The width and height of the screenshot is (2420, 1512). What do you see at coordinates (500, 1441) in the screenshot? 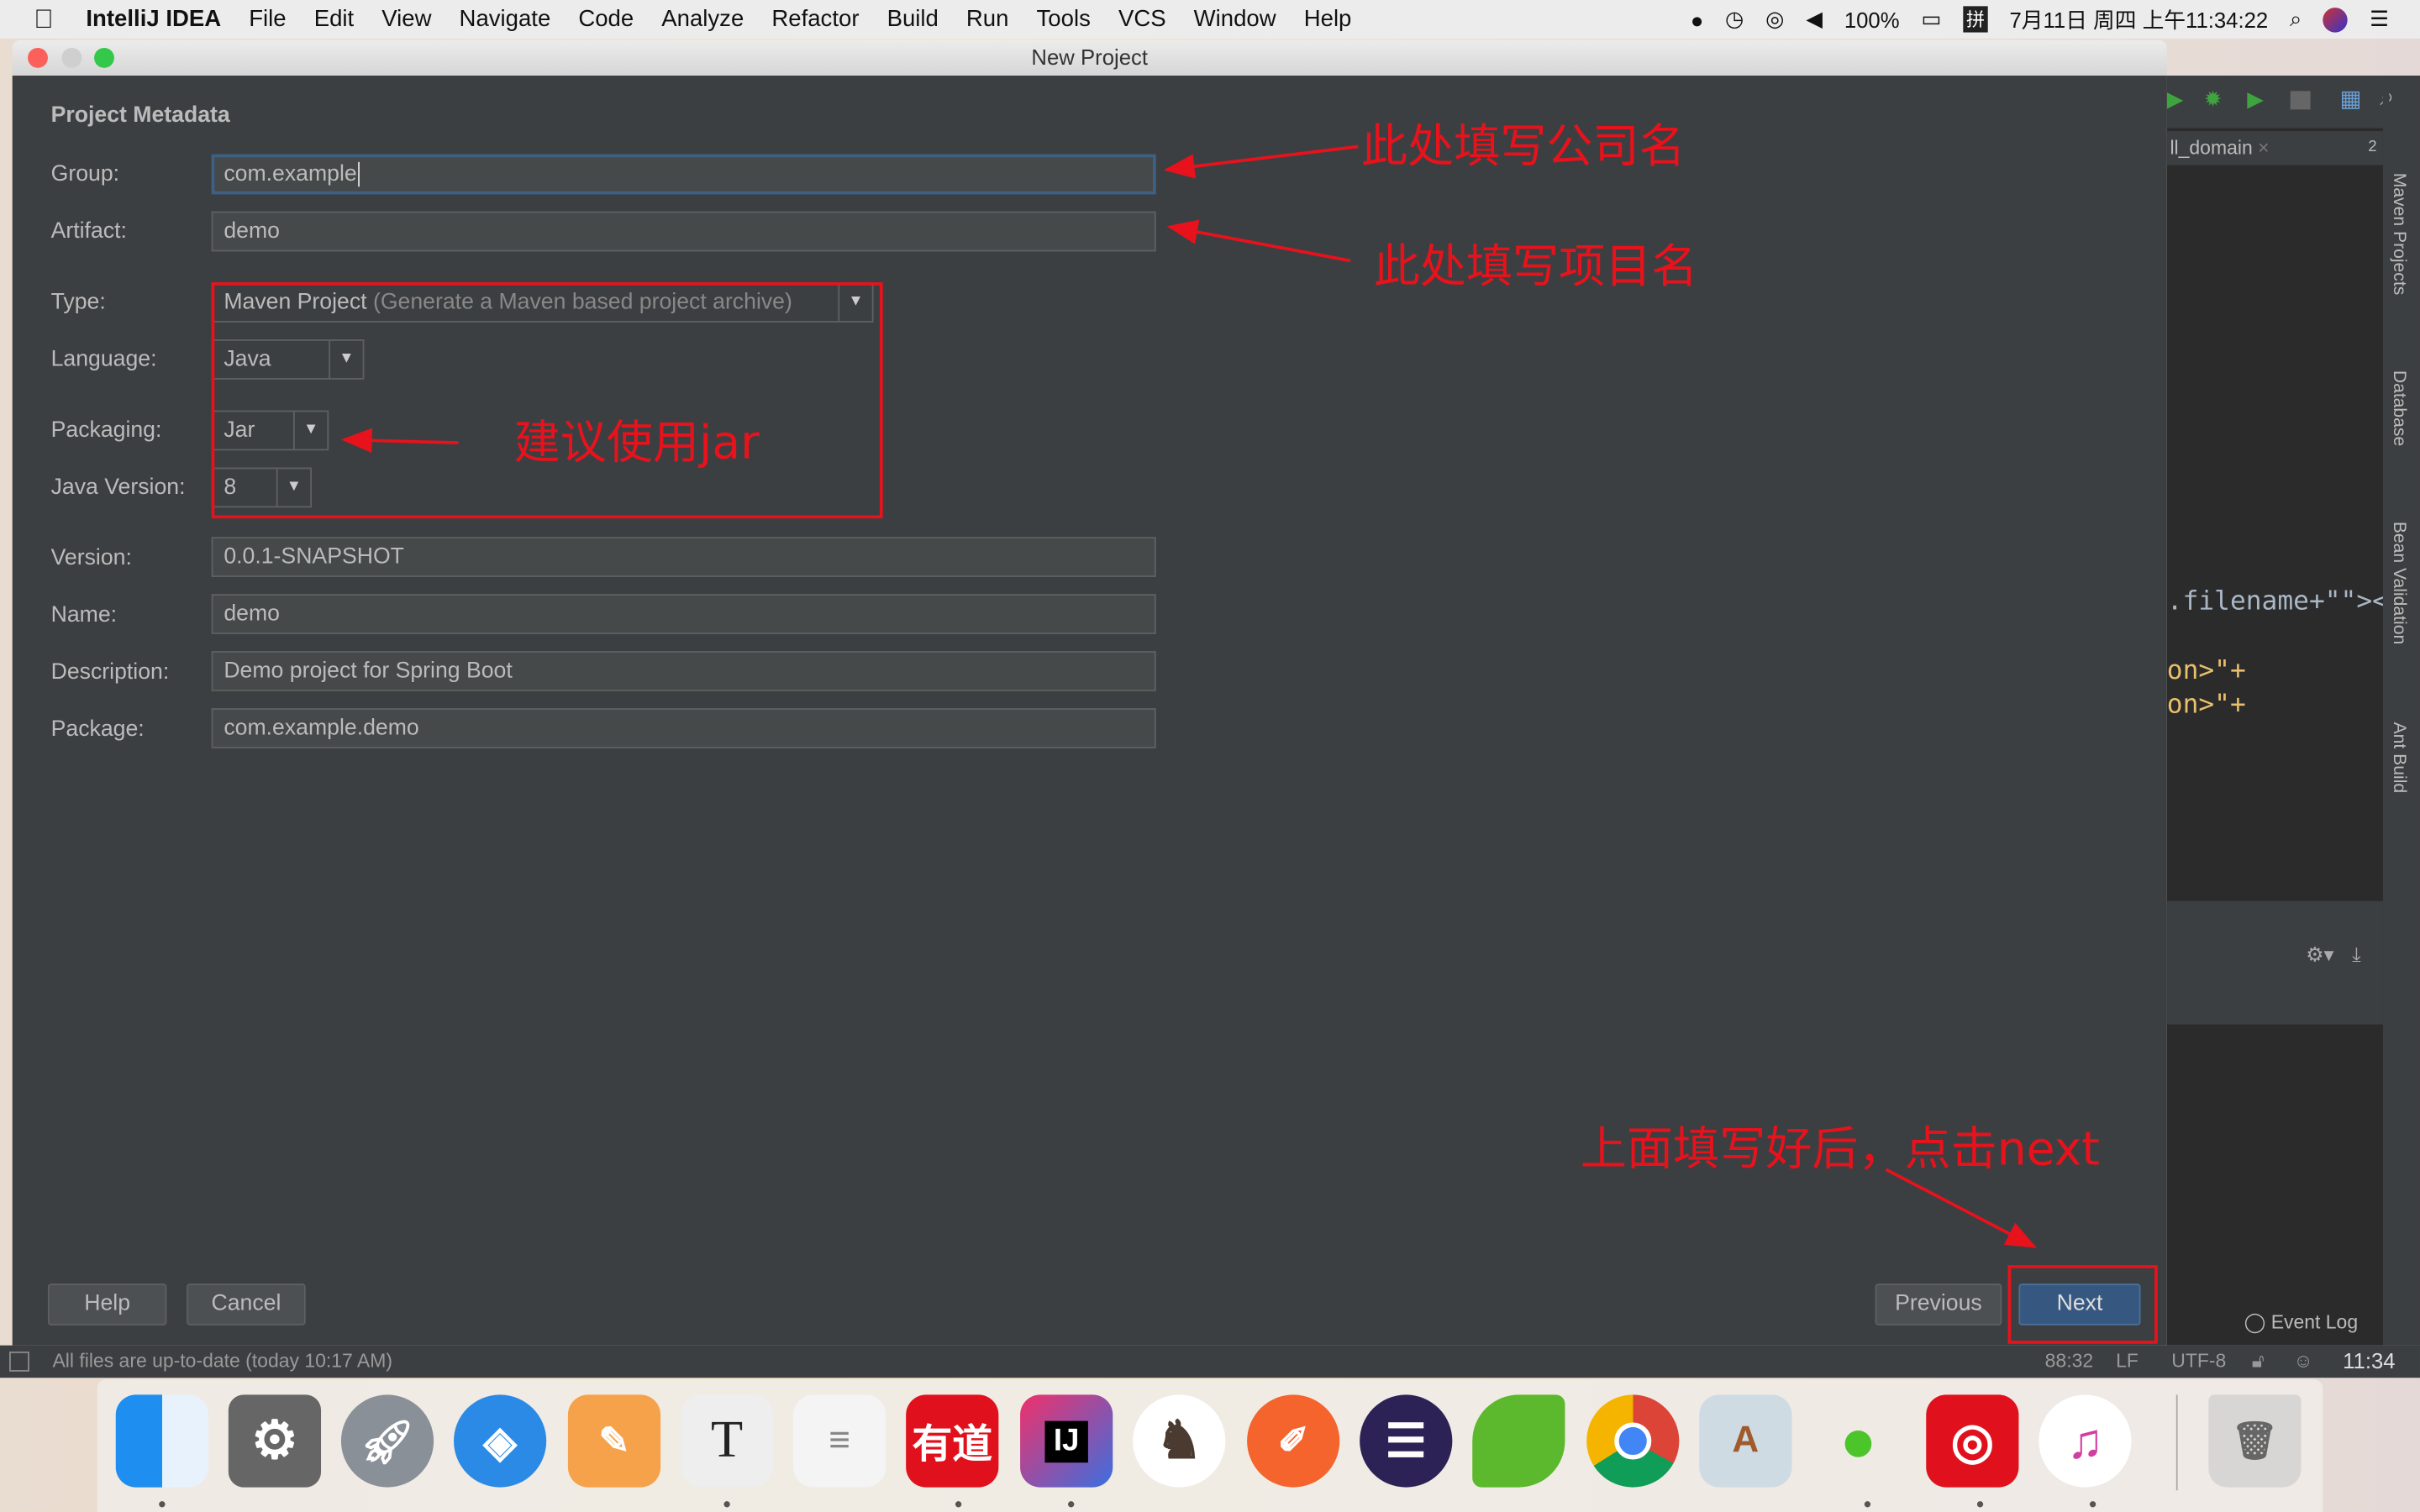
I see `safari-icon: ◈` at bounding box center [500, 1441].